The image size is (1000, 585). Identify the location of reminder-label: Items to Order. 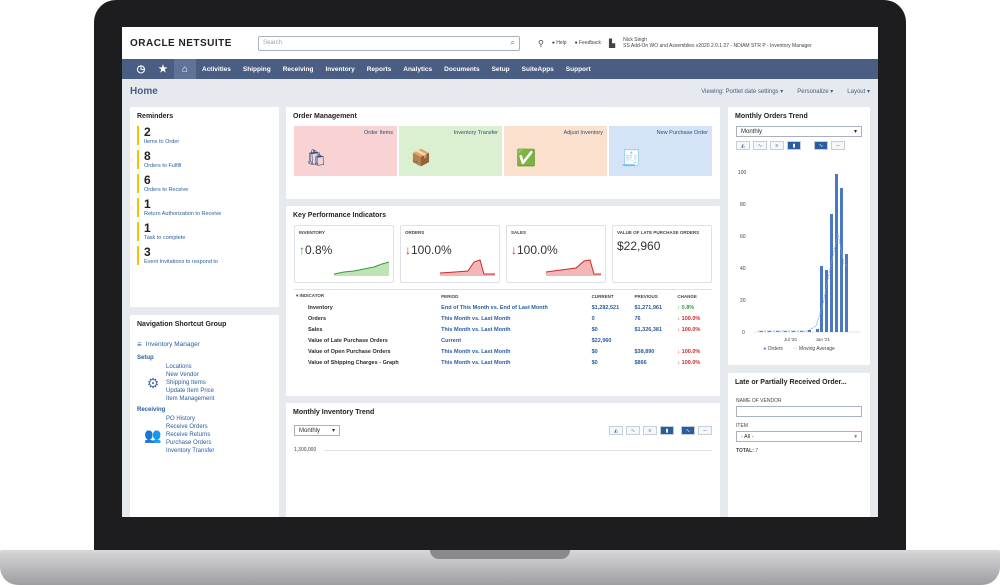
(208, 142).